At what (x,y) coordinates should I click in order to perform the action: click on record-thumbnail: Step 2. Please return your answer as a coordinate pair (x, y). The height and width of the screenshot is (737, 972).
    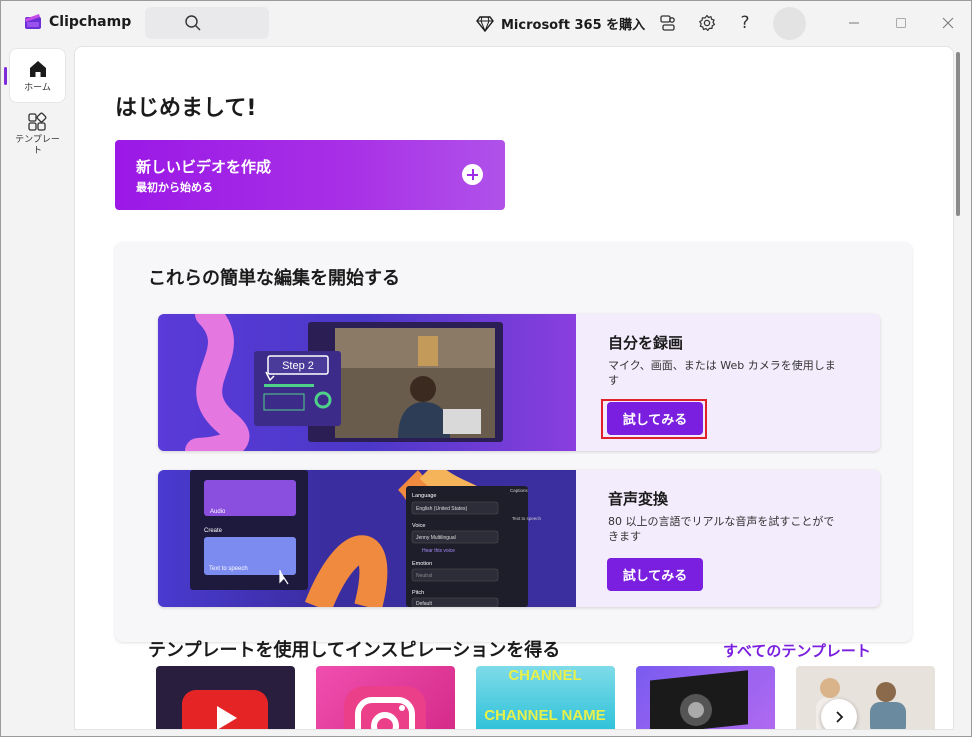
    Looking at the image, I should click on (367, 382).